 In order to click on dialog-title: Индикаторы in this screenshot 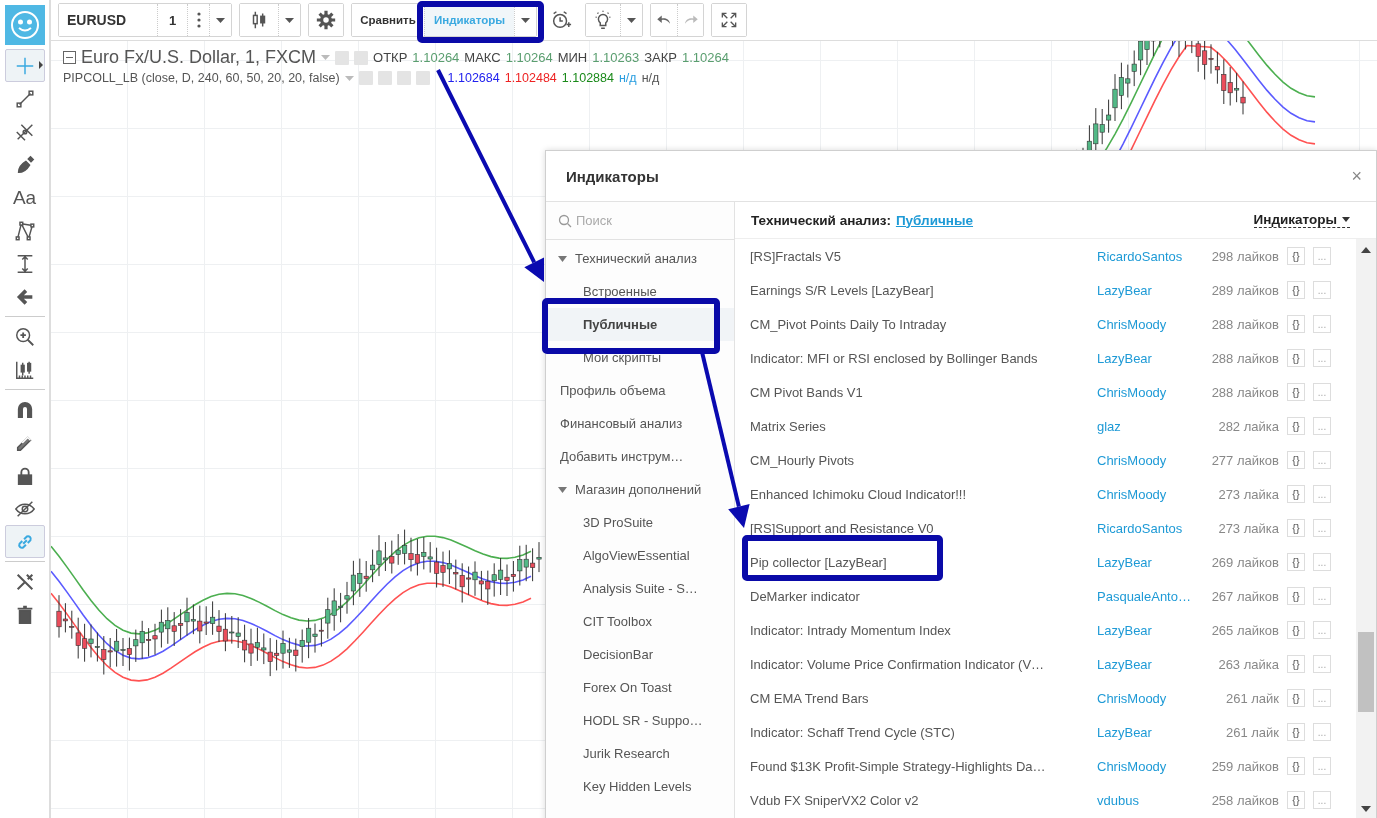, I will do `click(612, 176)`.